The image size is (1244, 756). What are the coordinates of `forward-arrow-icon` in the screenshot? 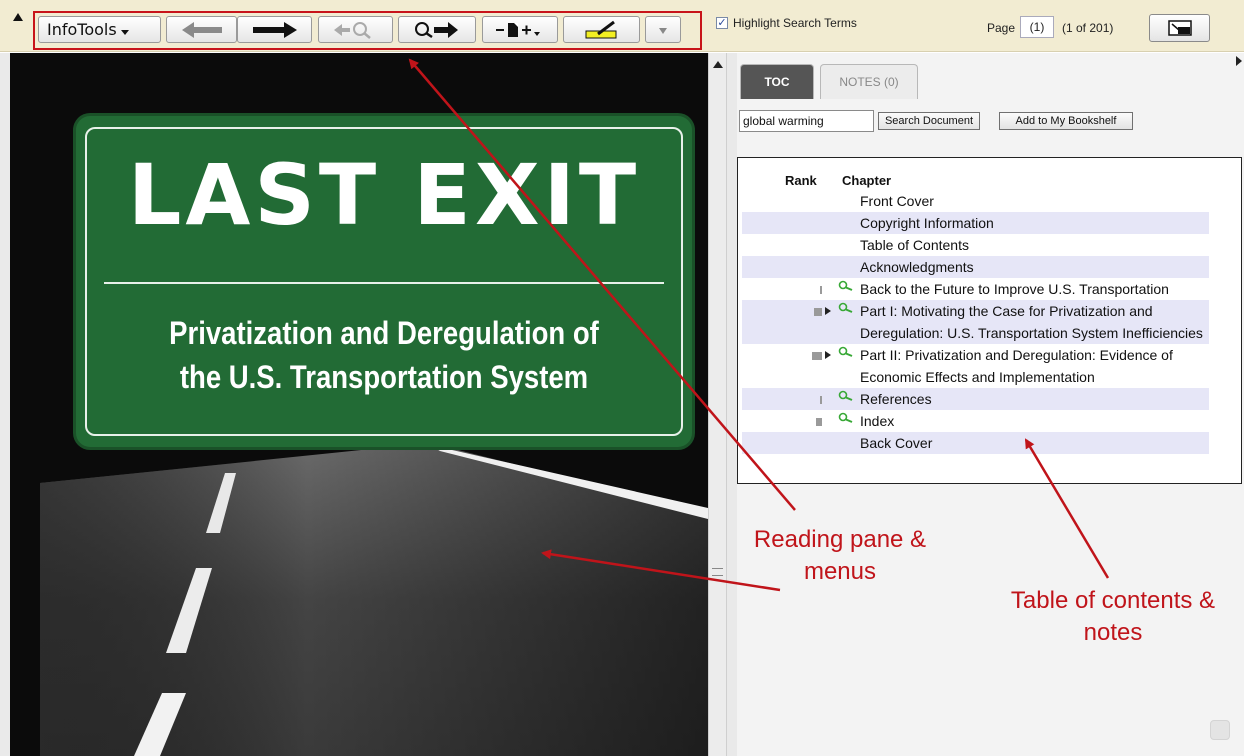 It's located at (274, 29).